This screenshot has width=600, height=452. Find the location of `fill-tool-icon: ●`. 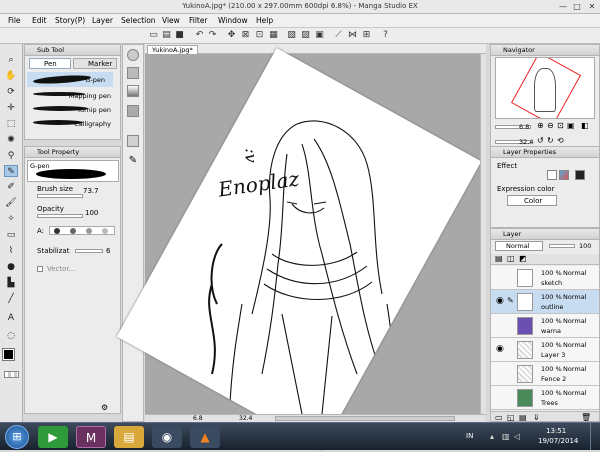

fill-tool-icon: ● is located at coordinates (11, 267).